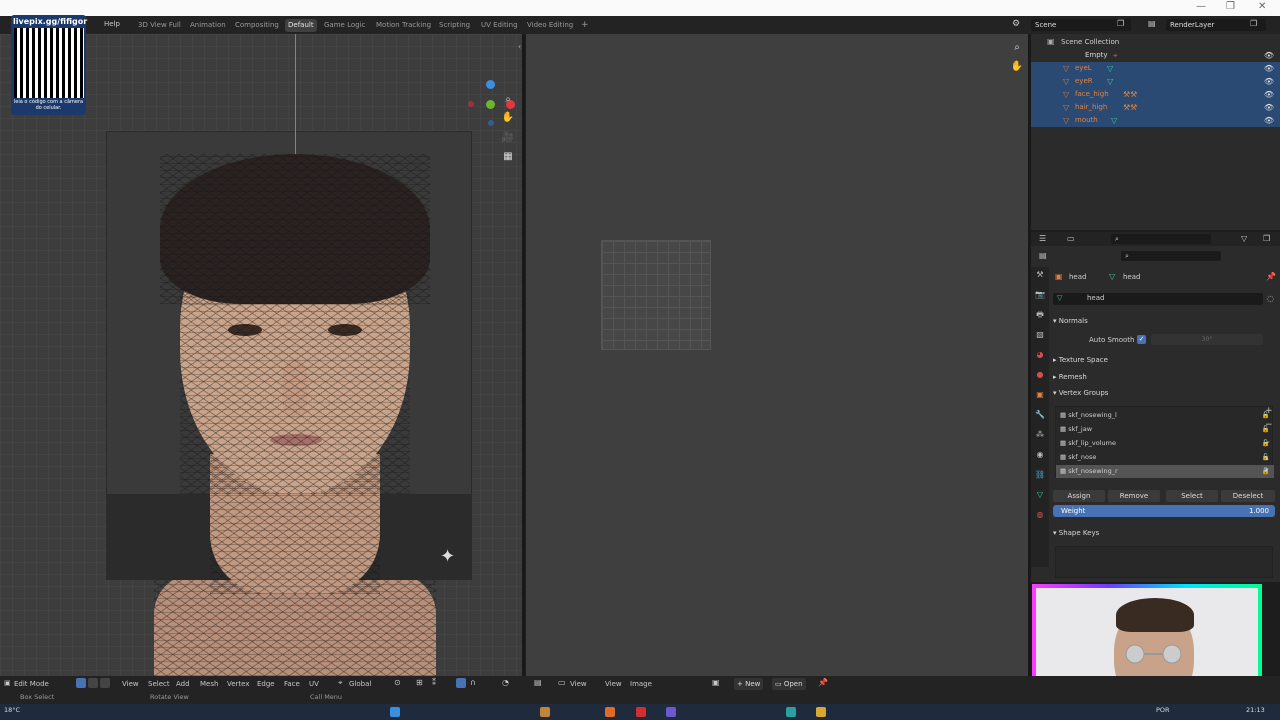 The width and height of the screenshot is (1280, 720). I want to click on menu-view: View, so click(130, 684).